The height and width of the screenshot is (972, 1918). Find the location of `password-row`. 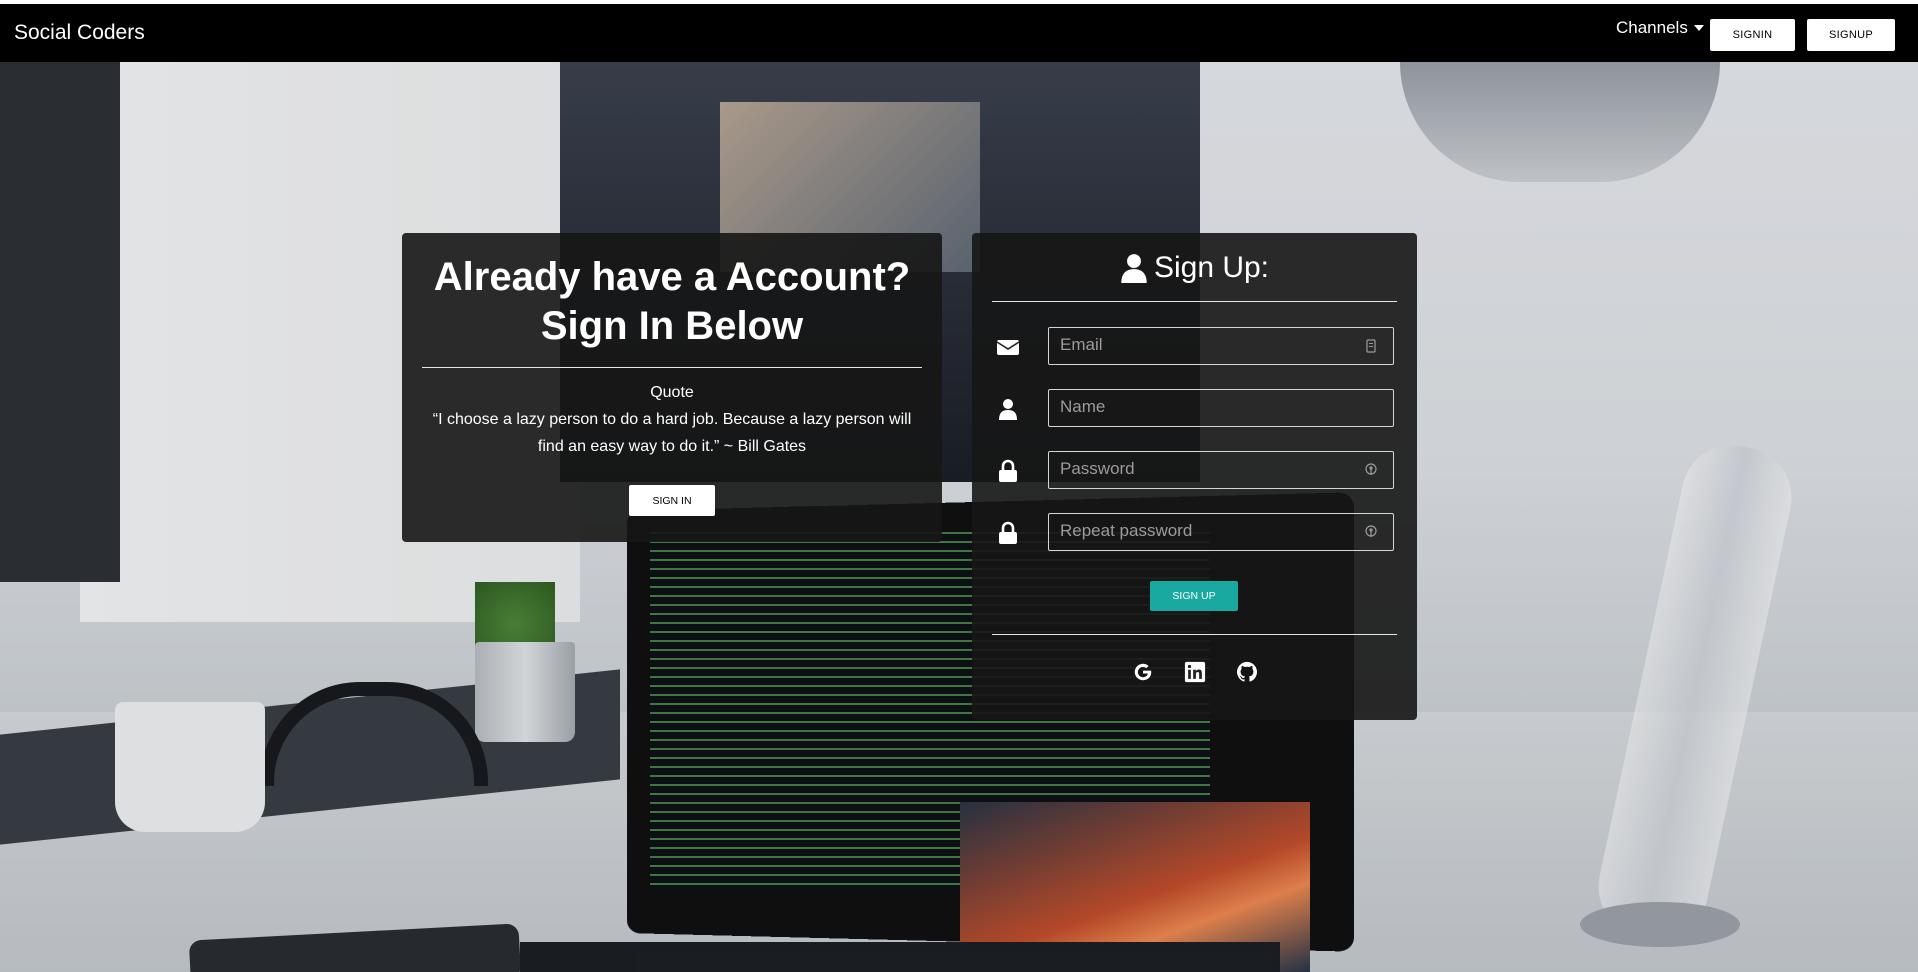

password-row is located at coordinates (1194, 471).